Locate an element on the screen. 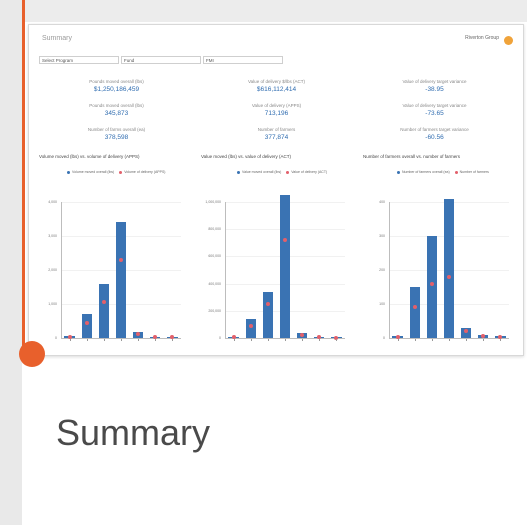 The height and width of the screenshot is (525, 527). kpi-value: 713,196 is located at coordinates (276, 113).